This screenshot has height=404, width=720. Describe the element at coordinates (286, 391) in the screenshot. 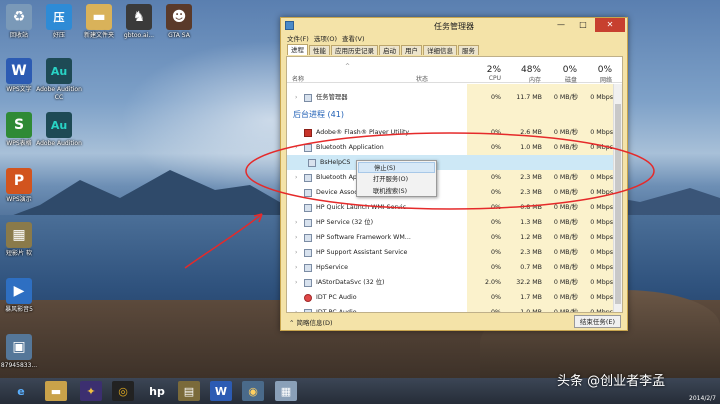

I see `task-manager-taskbar-icon: ▦` at that location.